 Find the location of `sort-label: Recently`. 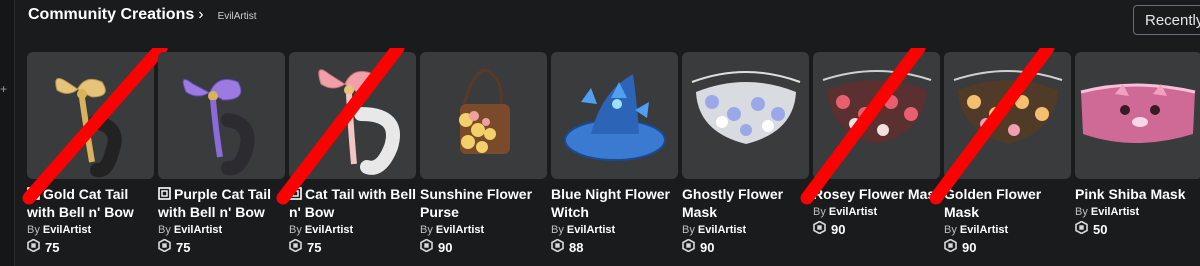

sort-label: Recently is located at coordinates (1172, 20).